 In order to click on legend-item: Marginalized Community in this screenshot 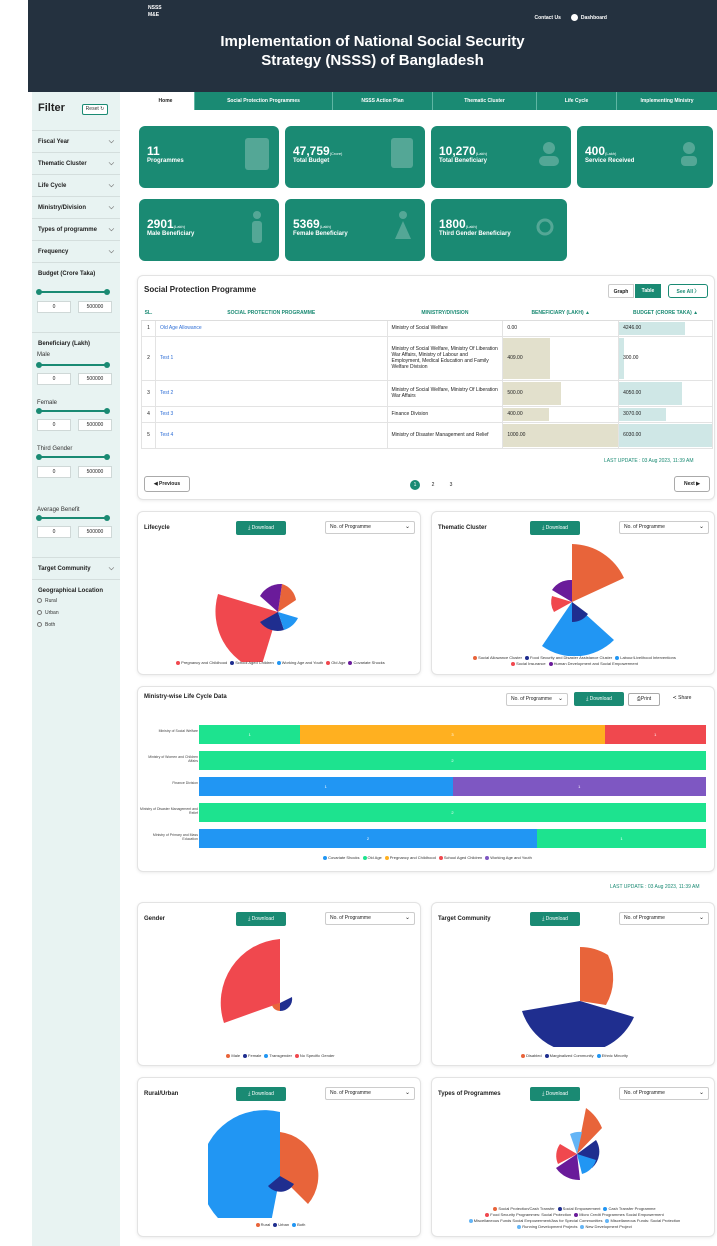, I will do `click(568, 1055)`.